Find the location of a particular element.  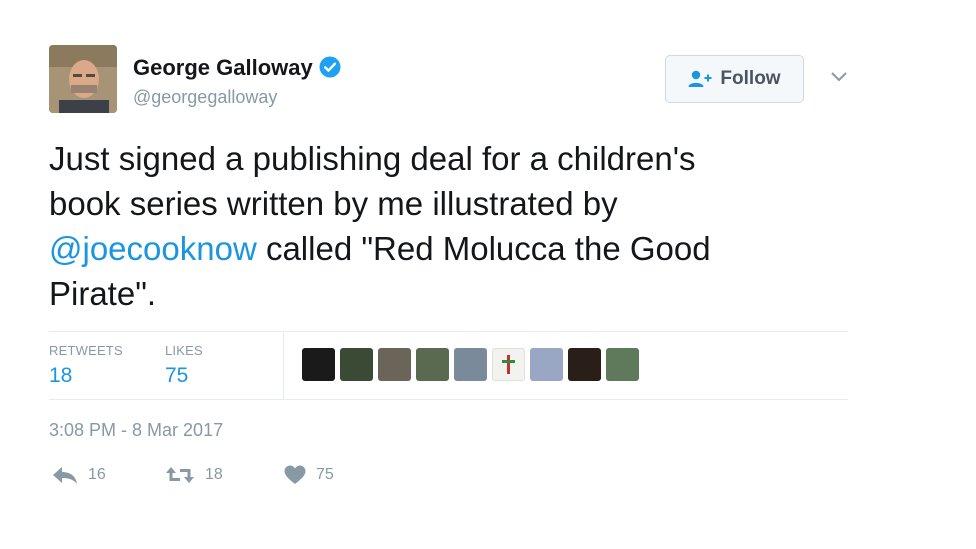

author-avatar-photo is located at coordinates (83, 79).